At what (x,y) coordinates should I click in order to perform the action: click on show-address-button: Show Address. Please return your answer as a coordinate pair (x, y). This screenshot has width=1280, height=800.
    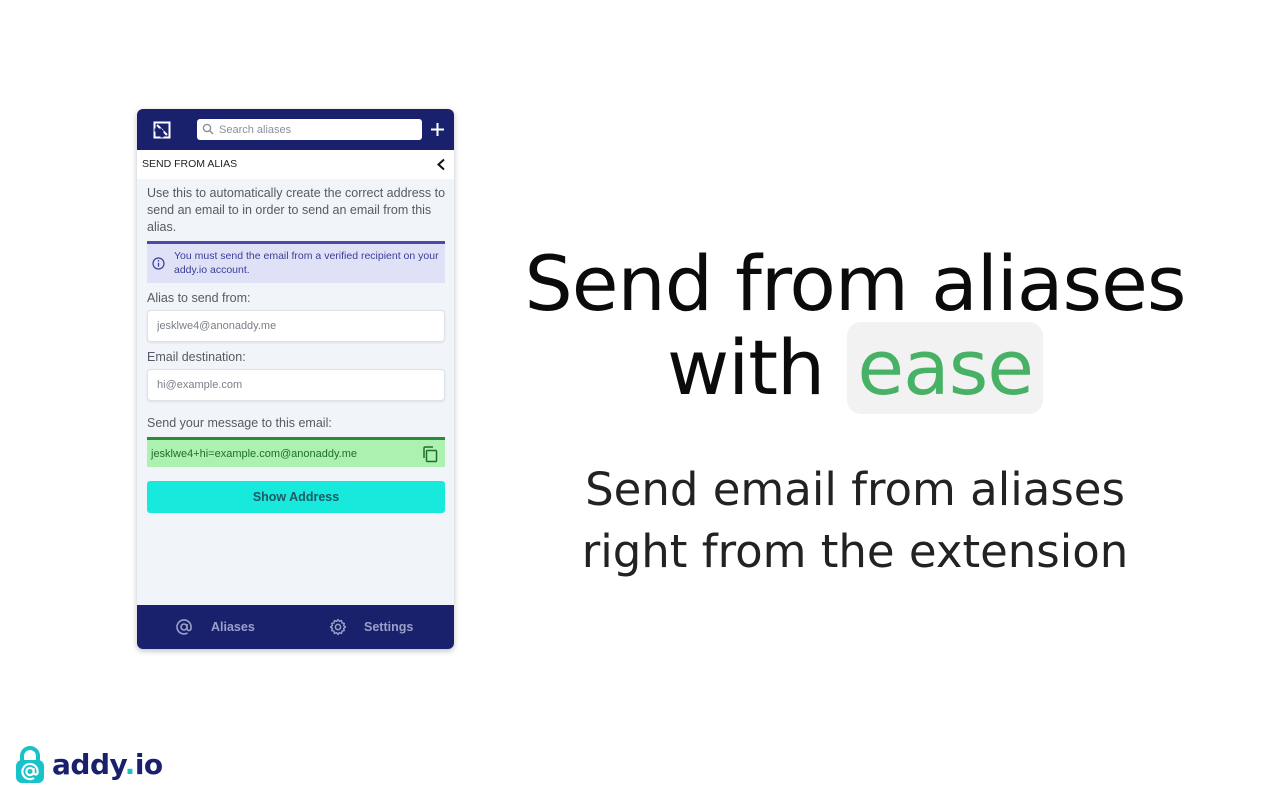
    Looking at the image, I should click on (296, 497).